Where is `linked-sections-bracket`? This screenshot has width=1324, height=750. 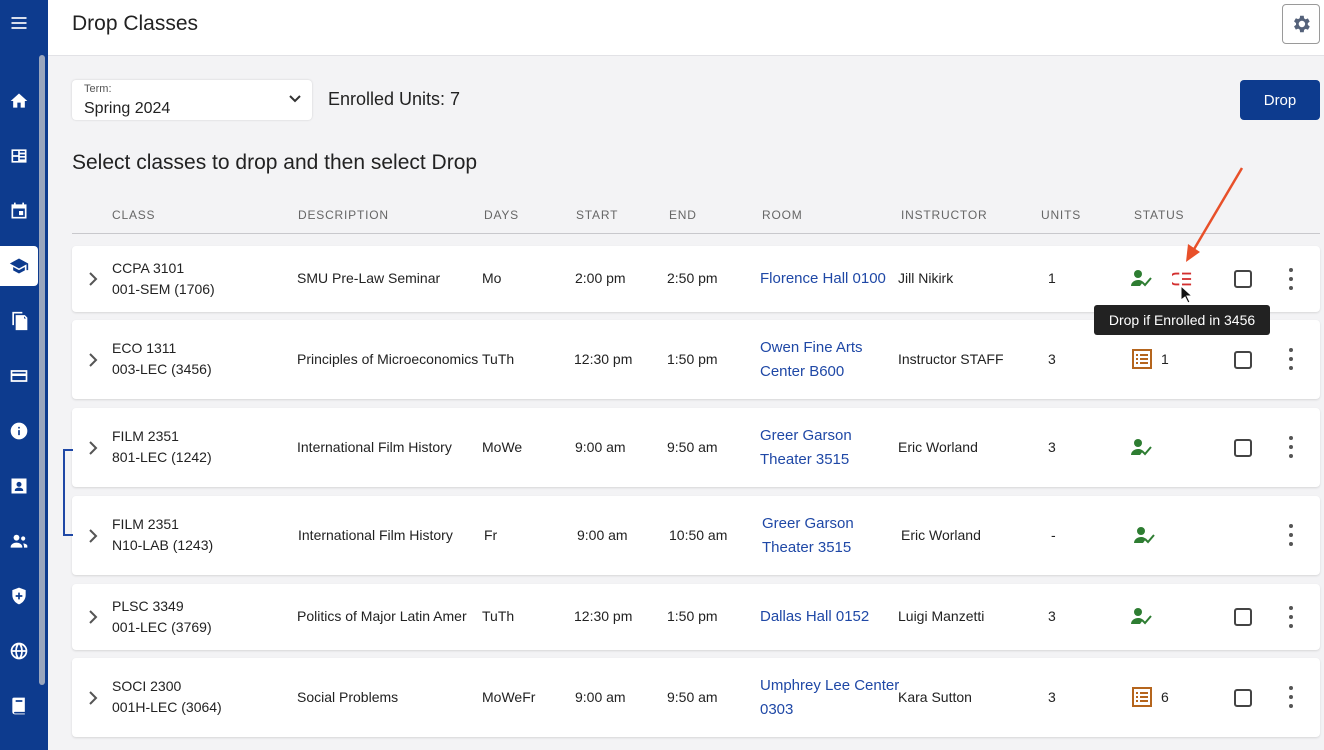 linked-sections-bracket is located at coordinates (68, 492).